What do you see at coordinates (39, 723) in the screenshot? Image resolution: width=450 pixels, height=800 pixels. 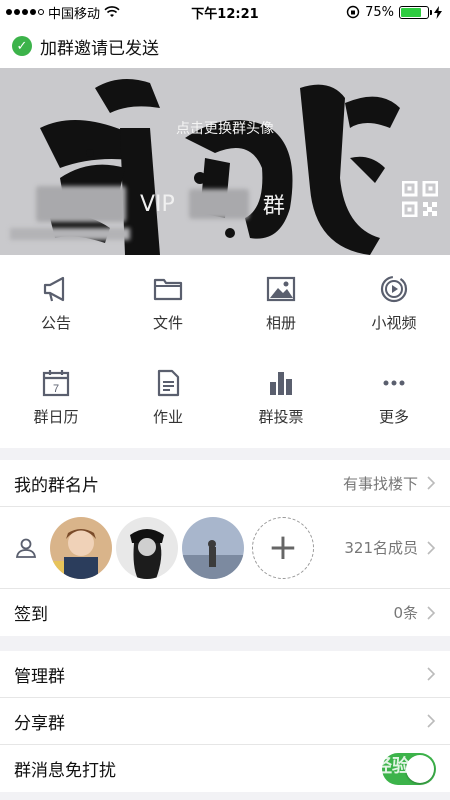 I see `share-group-label: 分享群` at bounding box center [39, 723].